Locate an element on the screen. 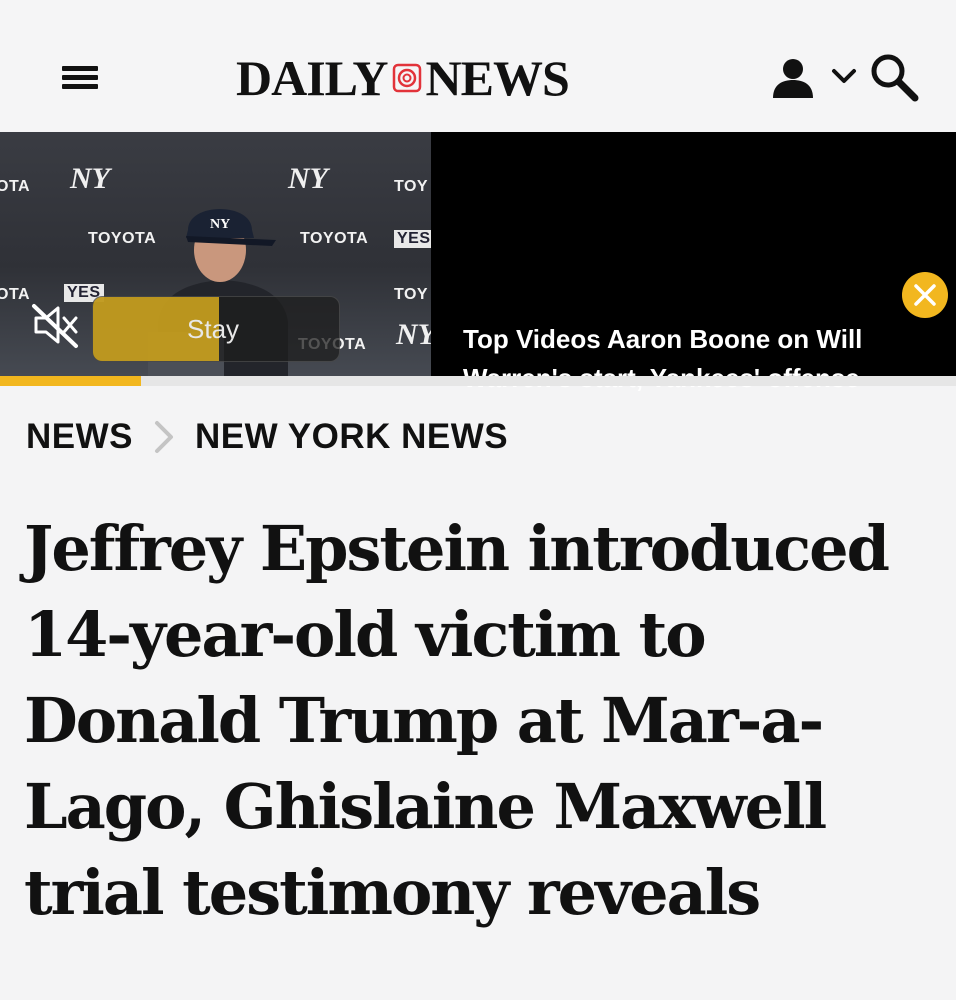 This screenshot has width=956, height=1000. stay-label: Stay is located at coordinates (213, 329).